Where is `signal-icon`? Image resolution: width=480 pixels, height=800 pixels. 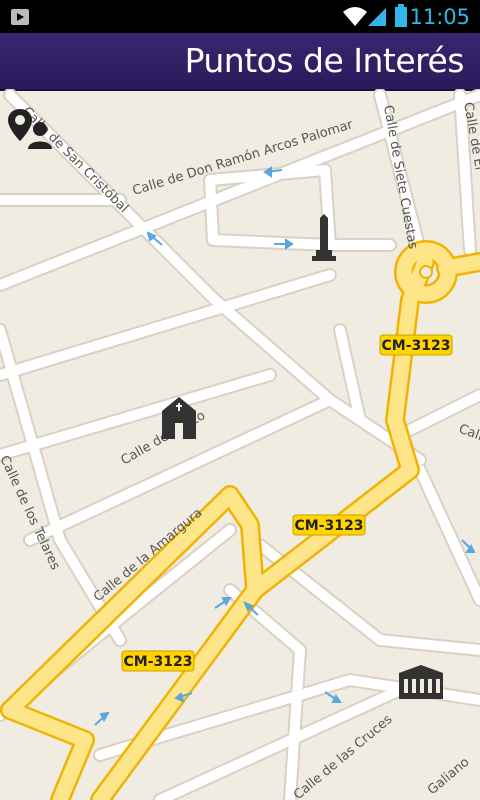 signal-icon is located at coordinates (377, 18).